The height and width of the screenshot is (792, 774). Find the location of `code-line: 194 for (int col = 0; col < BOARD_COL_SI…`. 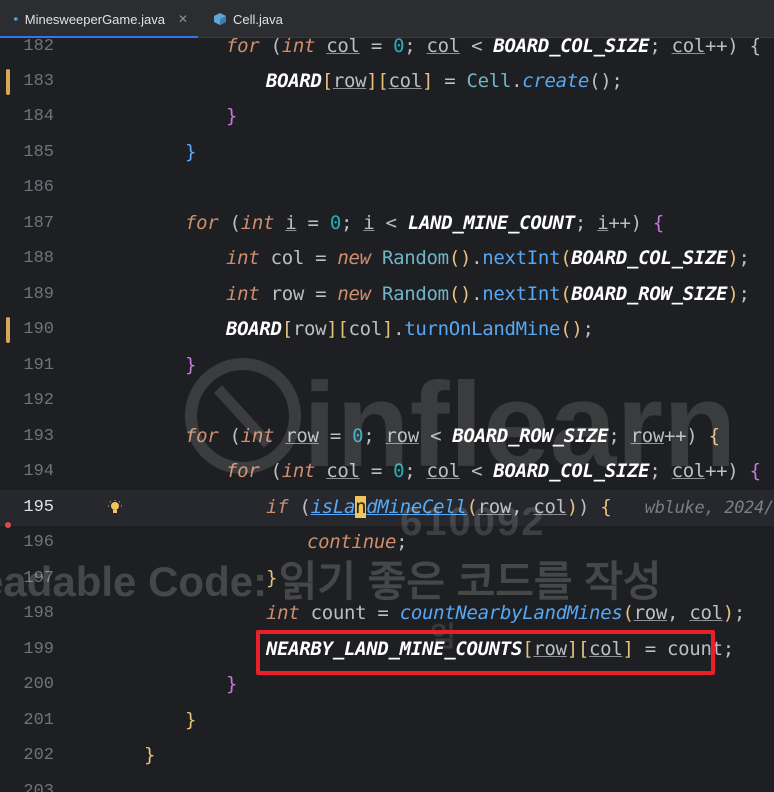

code-line: 194 for (int col = 0; col < BOARD_COL_SI… is located at coordinates (387, 472).